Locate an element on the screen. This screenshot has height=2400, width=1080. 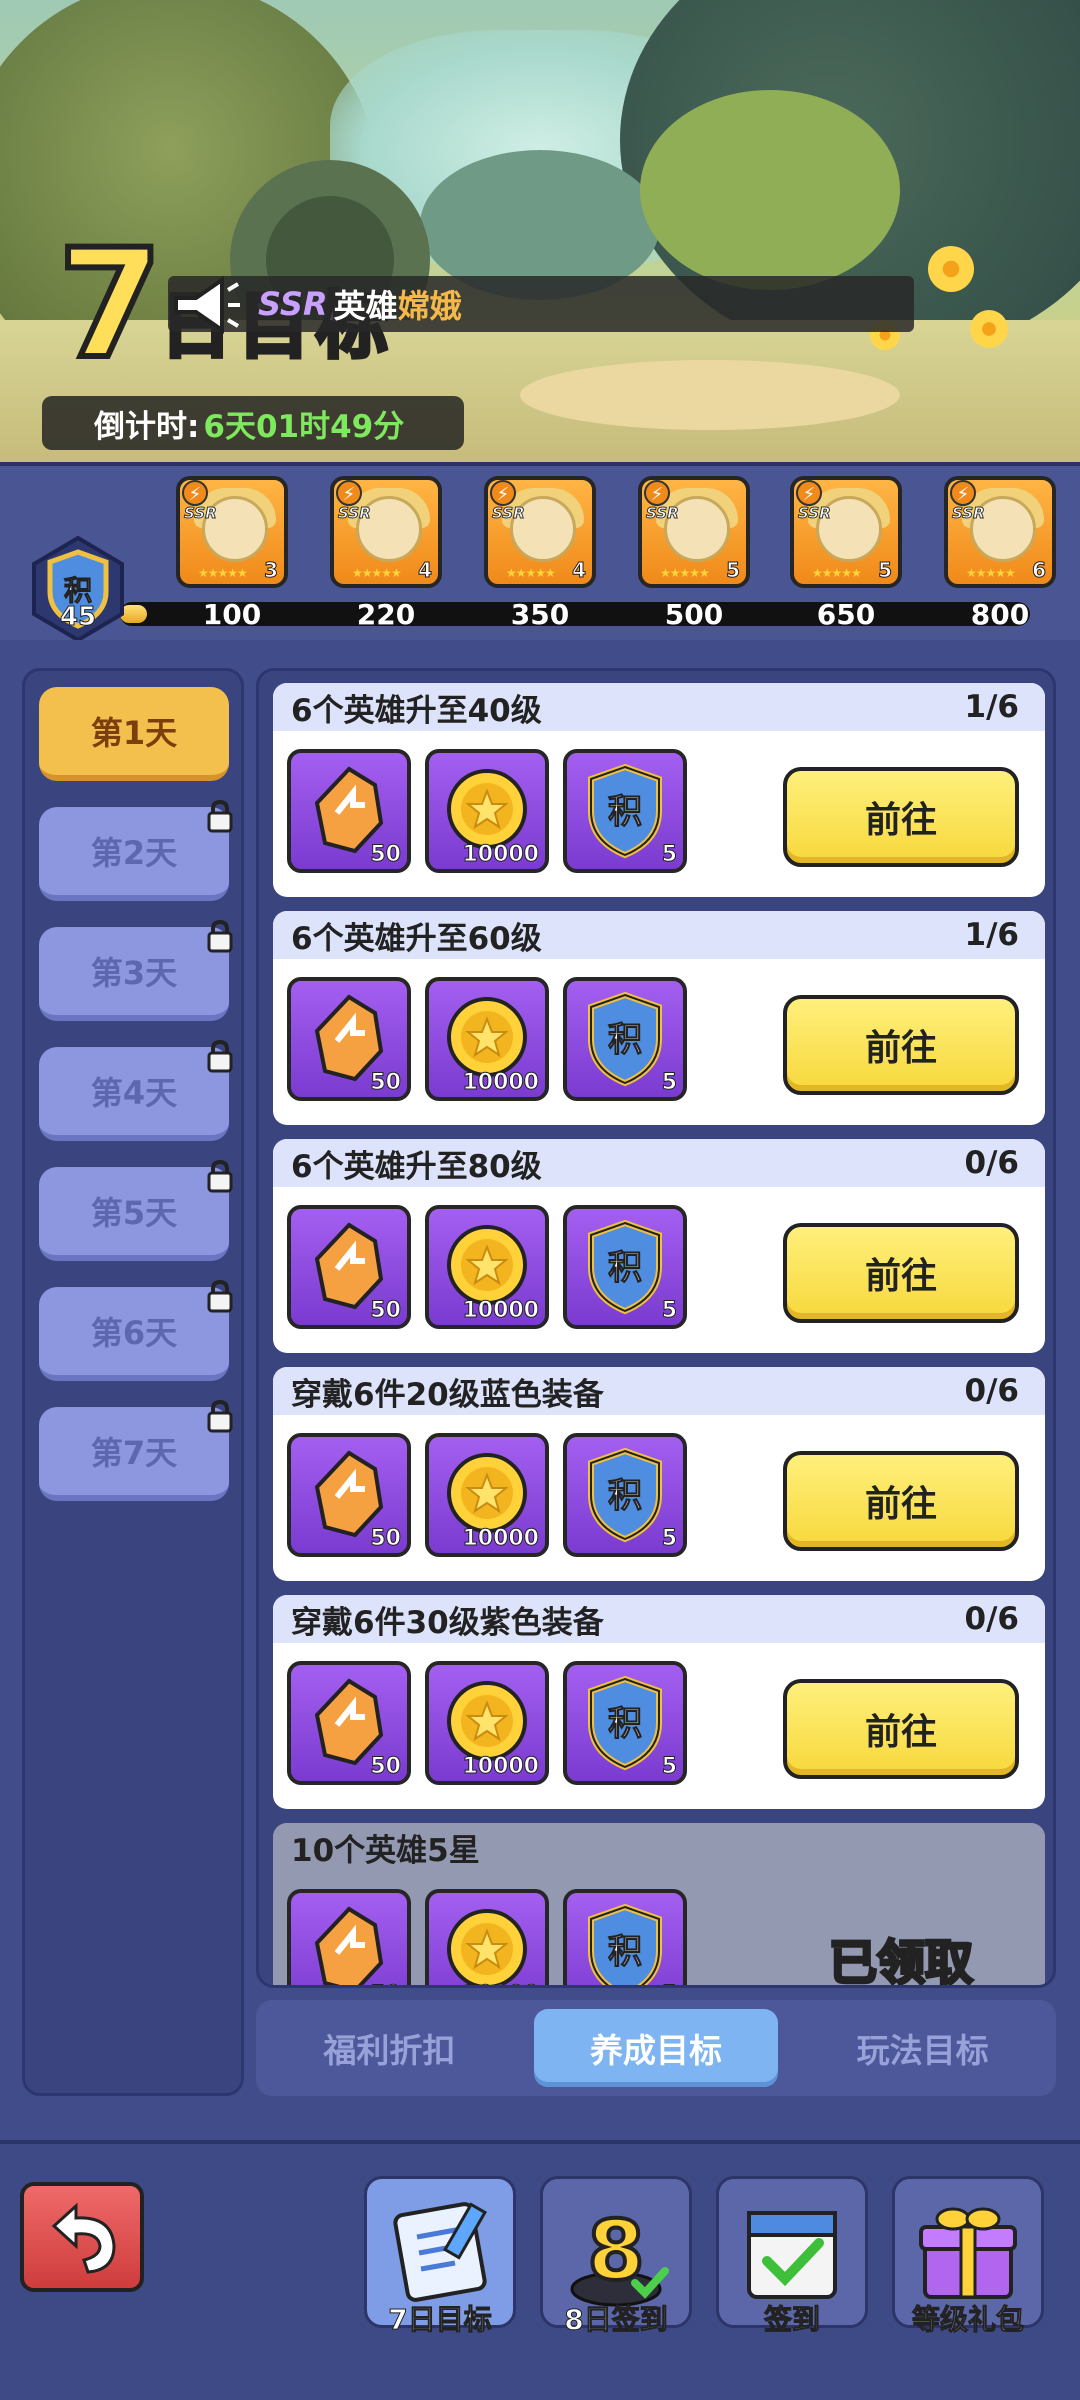
day-tab-label: 第3天 is located at coordinates (134, 973).